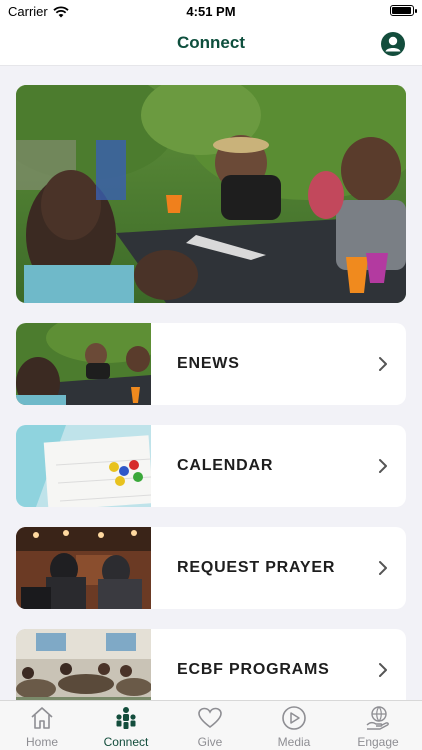  Describe the element at coordinates (126, 718) in the screenshot. I see `people-icon` at that location.